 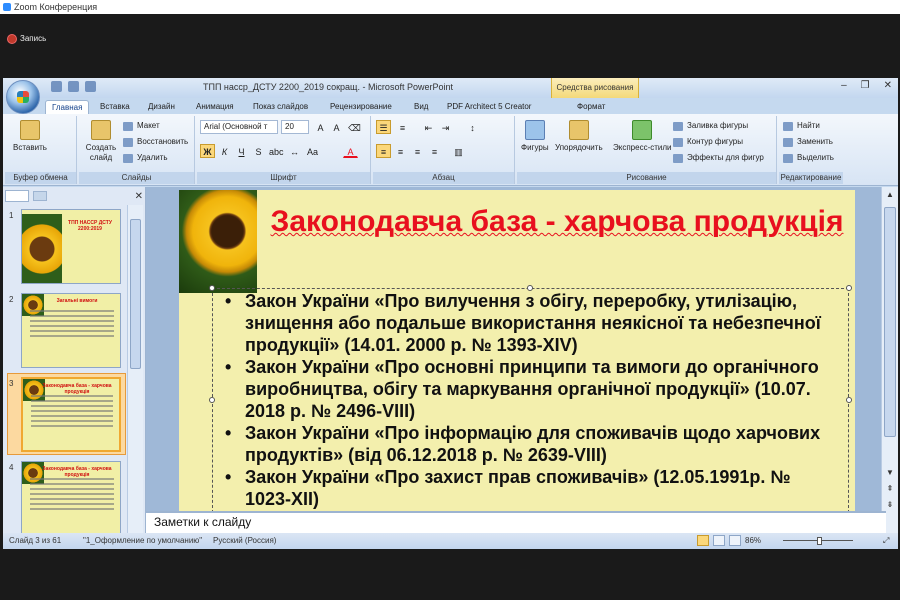 I want to click on prev-slide-icon: ⇞, so click(x=890, y=489).